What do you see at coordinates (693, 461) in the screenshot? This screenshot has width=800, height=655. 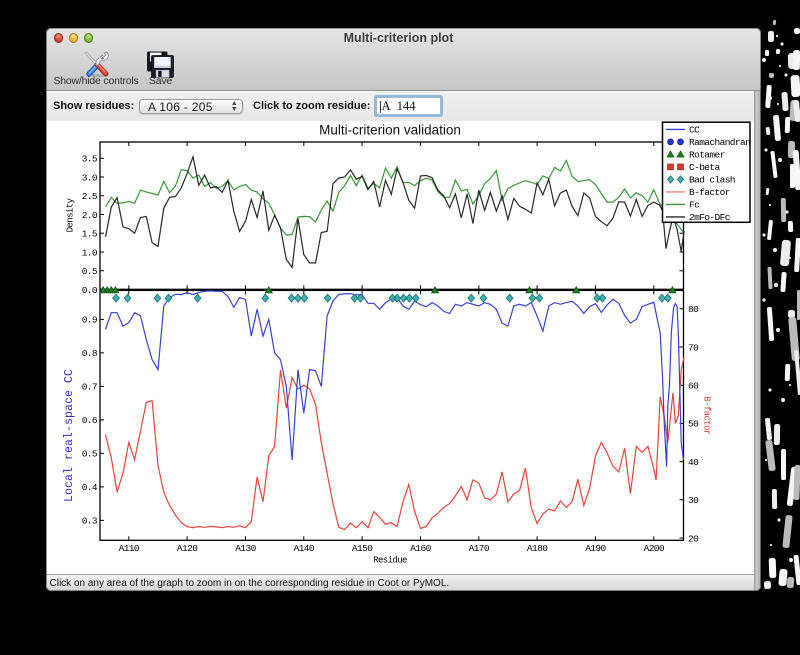 I see `svg-text: 40` at bounding box center [693, 461].